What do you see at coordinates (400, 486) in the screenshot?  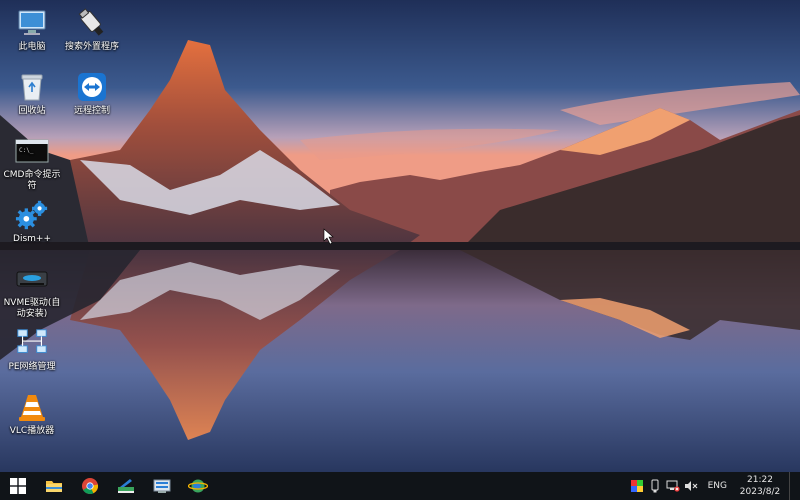 I see `taskbar: ENG 21:22 2023/8/2` at bounding box center [400, 486].